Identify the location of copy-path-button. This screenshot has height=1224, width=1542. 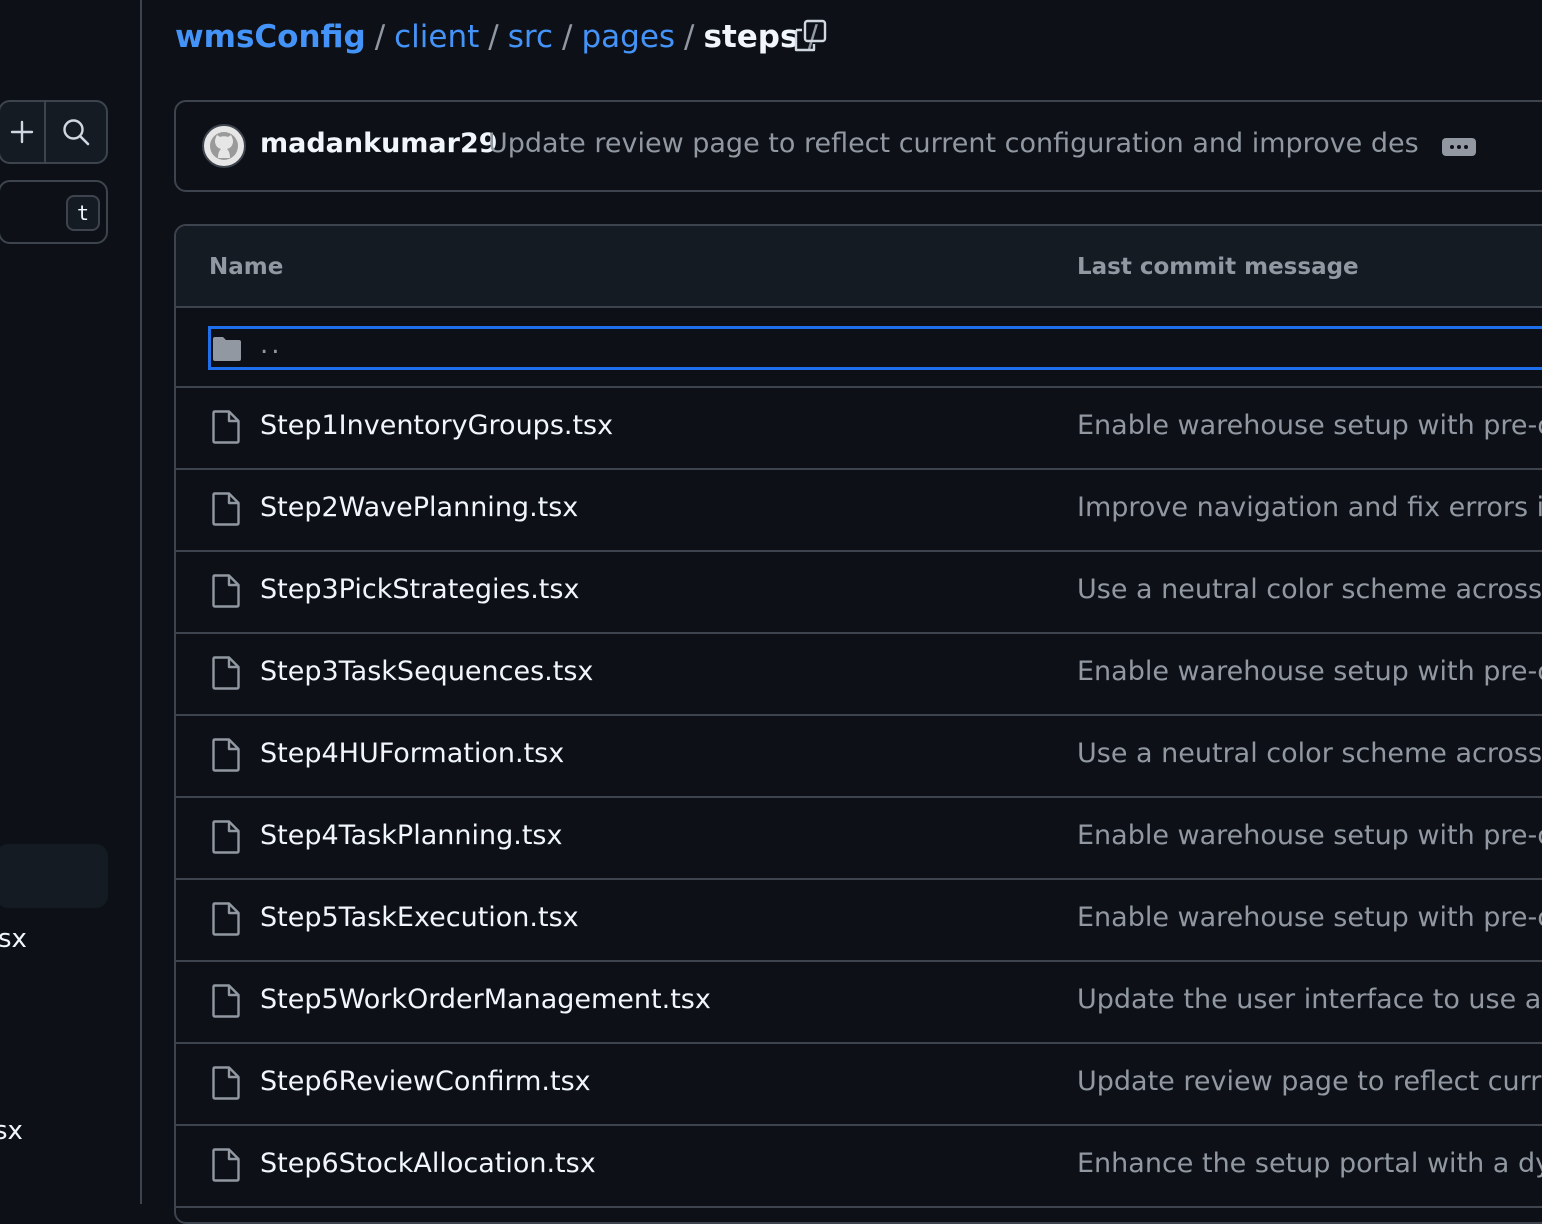
(810, 36).